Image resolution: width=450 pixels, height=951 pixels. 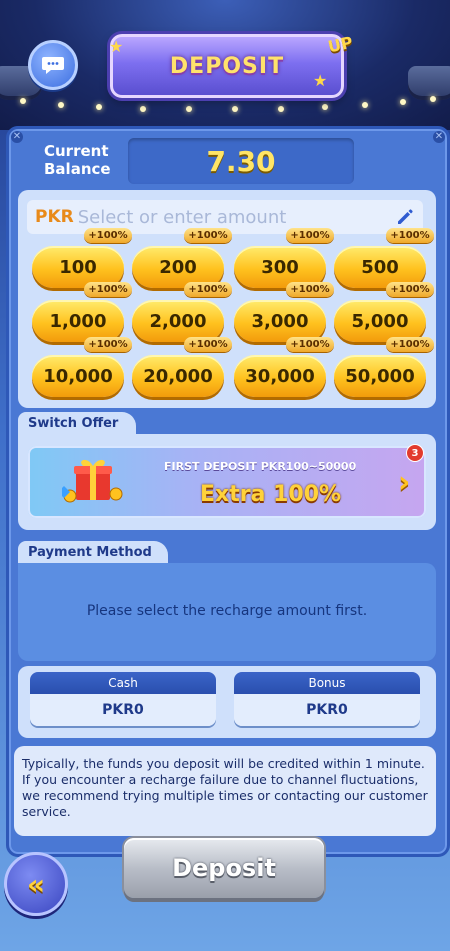 What do you see at coordinates (178, 321) in the screenshot?
I see `amount-option-button: 2,000` at bounding box center [178, 321].